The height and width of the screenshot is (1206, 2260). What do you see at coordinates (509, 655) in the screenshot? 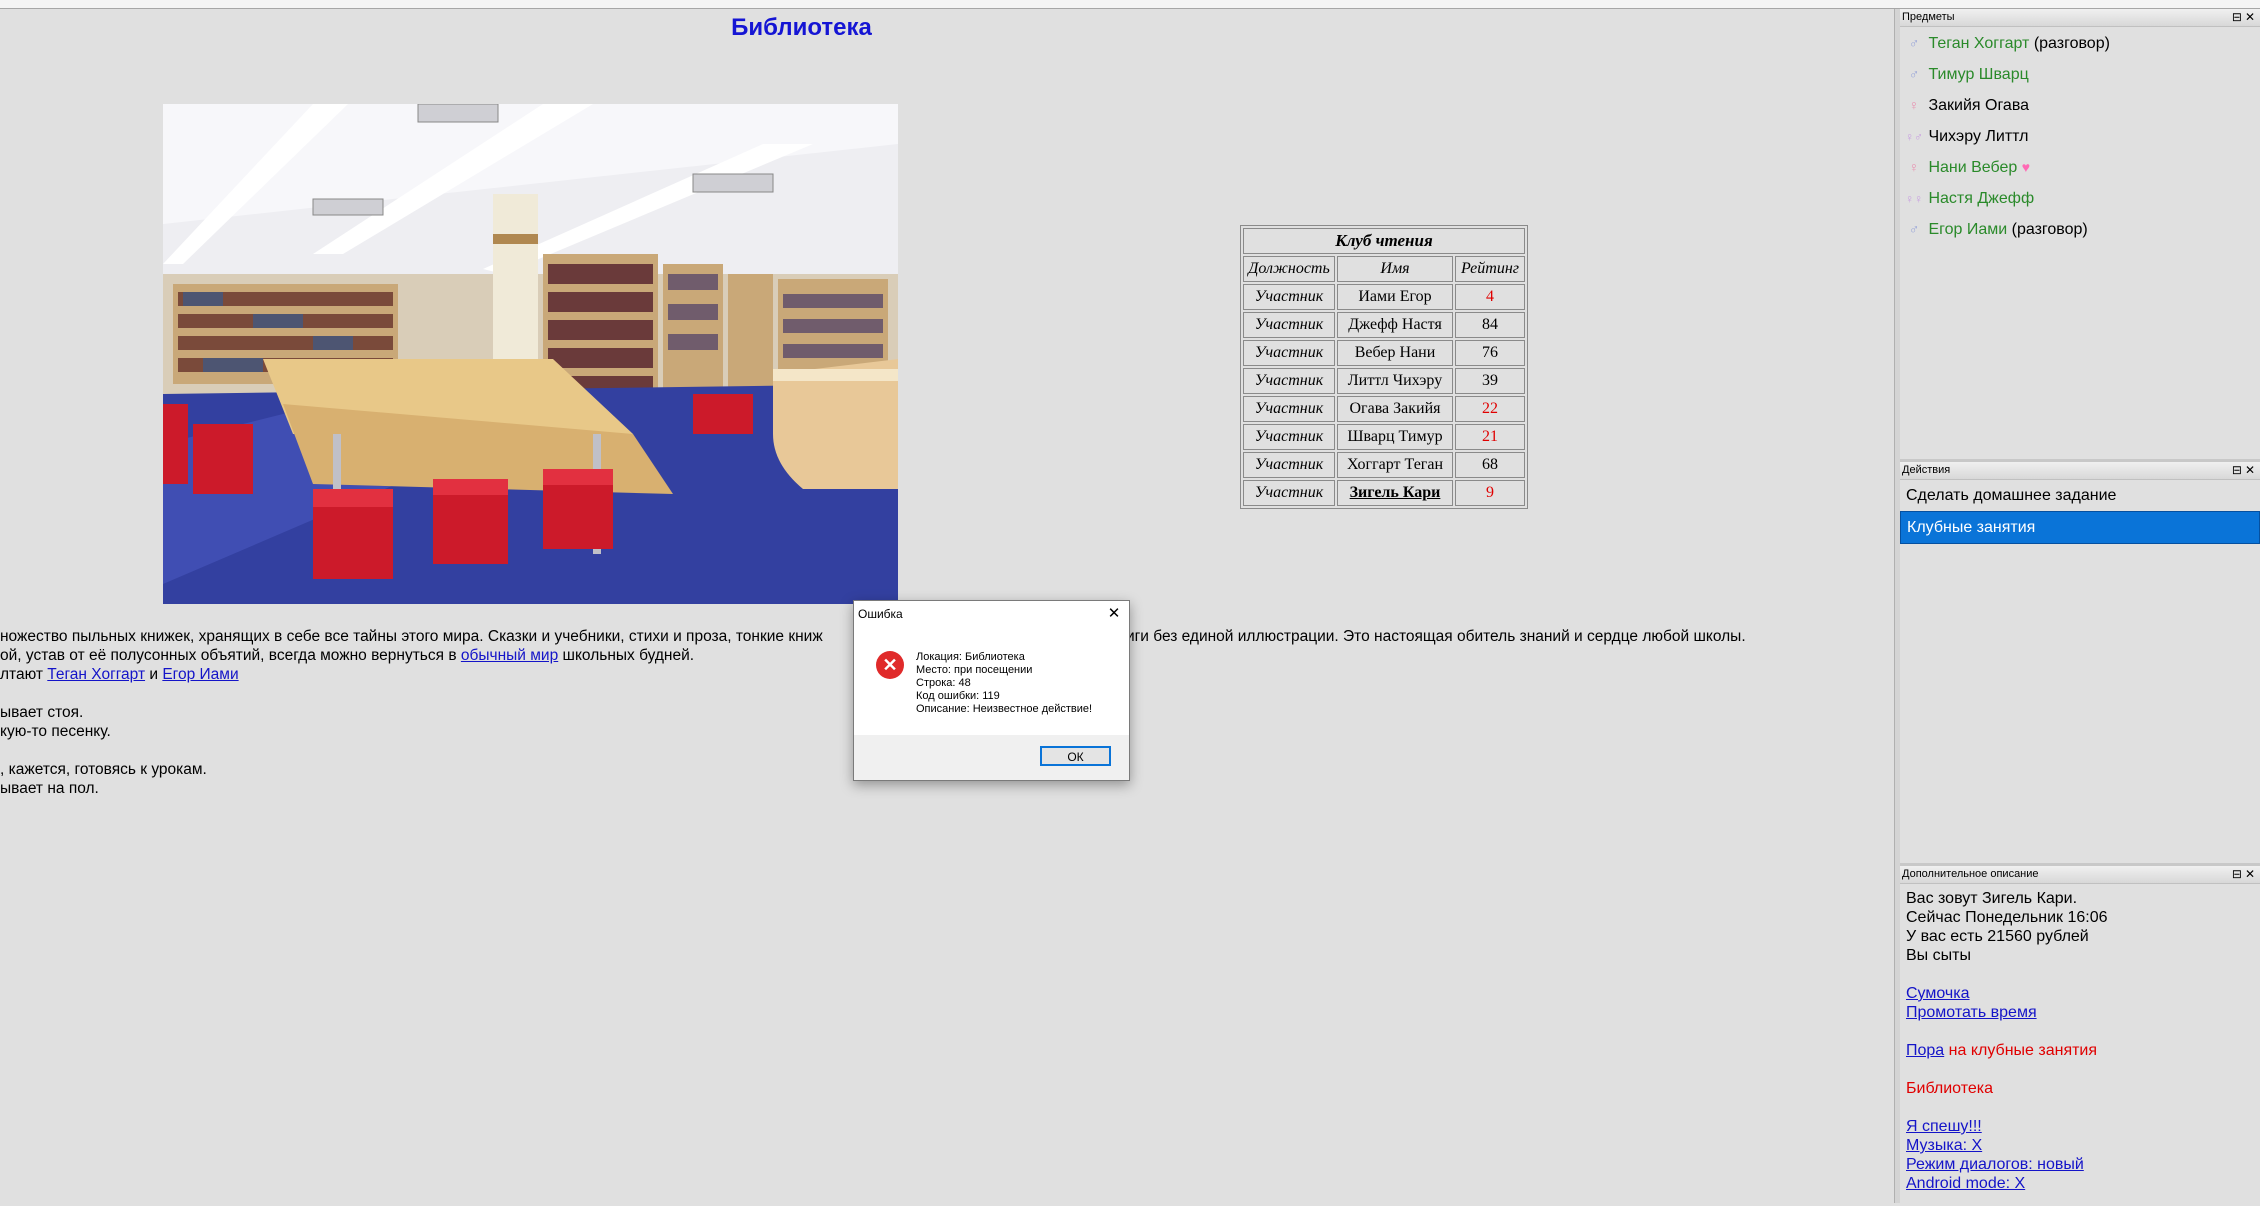
I see `ordinary-world-link: обычный мир` at bounding box center [509, 655].